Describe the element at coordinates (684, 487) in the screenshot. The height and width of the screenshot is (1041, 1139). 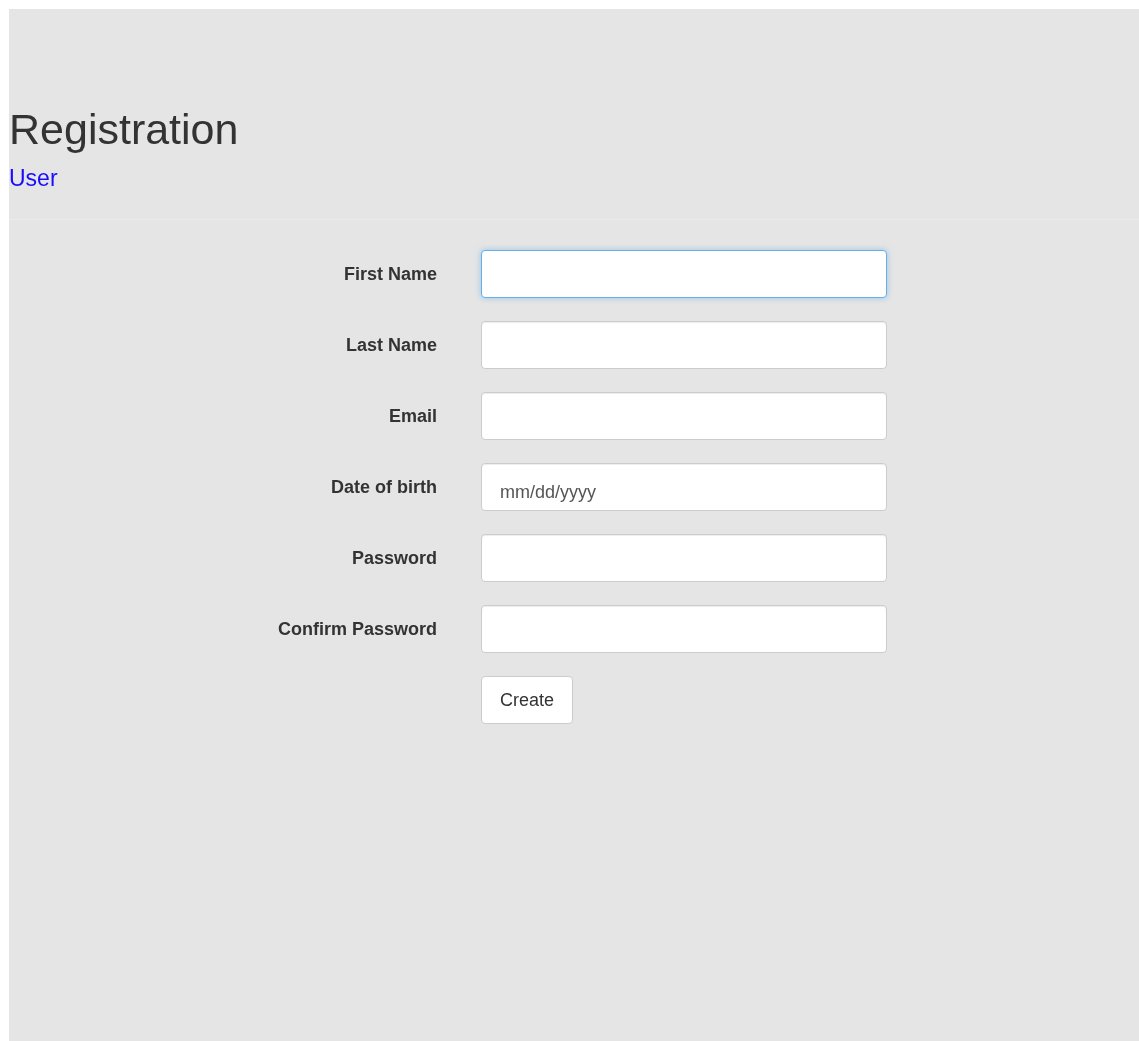
I see `input-field: mm/dd/yyyy` at that location.